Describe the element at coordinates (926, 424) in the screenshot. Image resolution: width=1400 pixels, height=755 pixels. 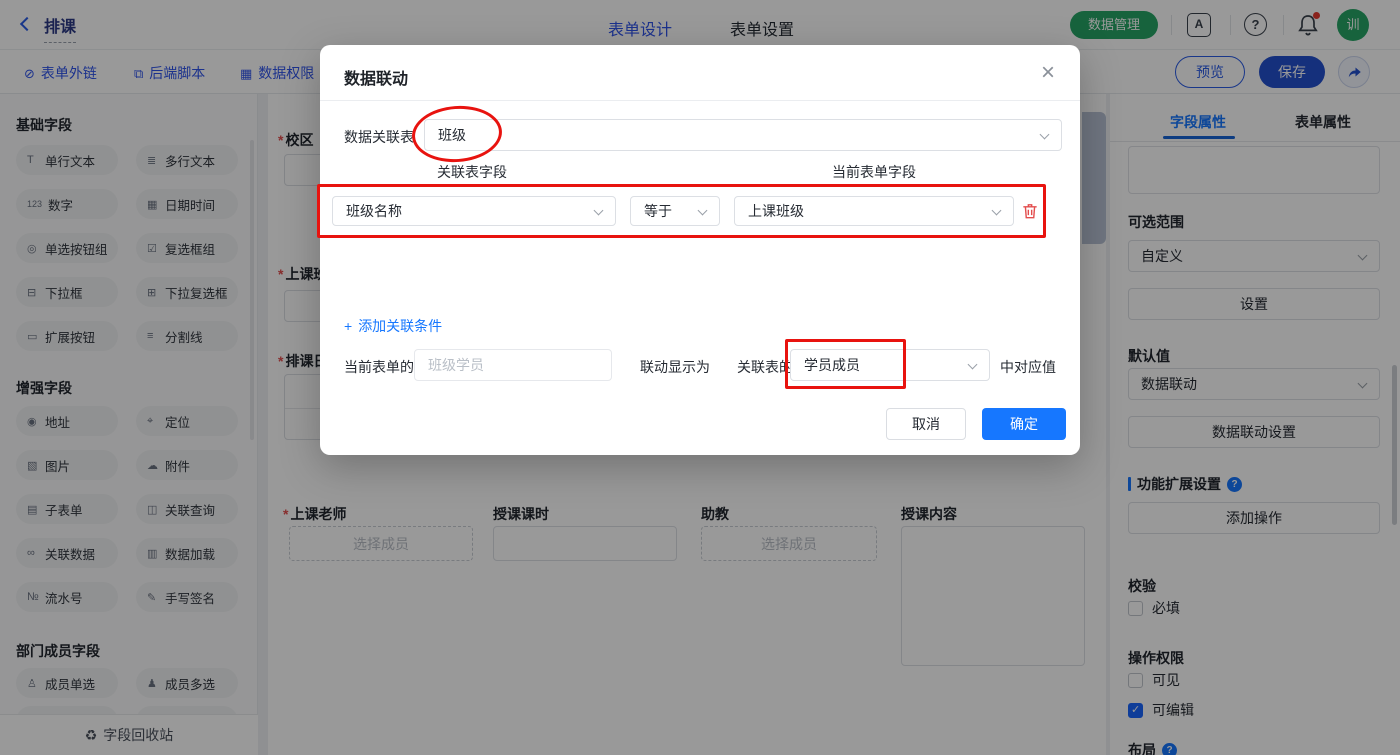
I see `cancel-button: 取消` at that location.